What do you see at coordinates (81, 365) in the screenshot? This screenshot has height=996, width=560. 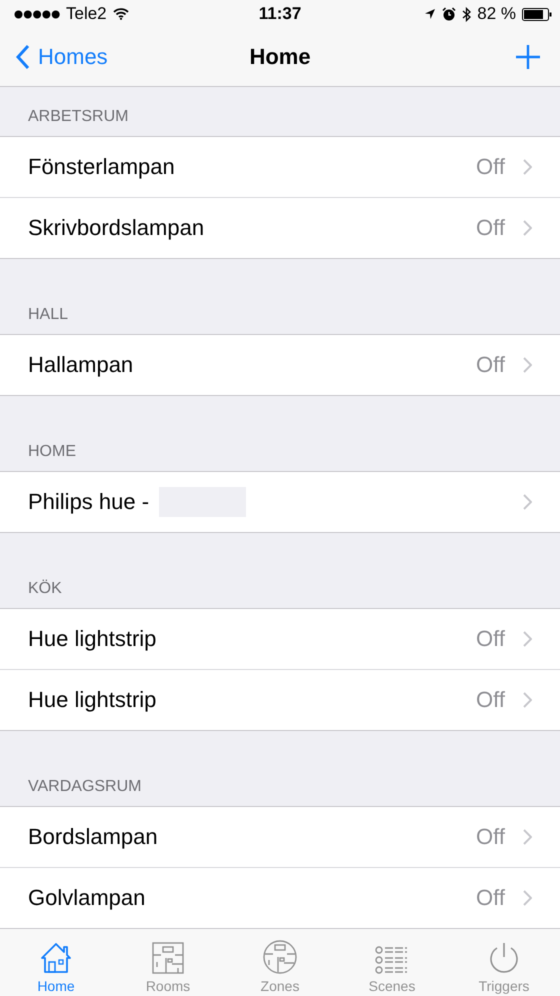 I see `row-title: Hallampan` at bounding box center [81, 365].